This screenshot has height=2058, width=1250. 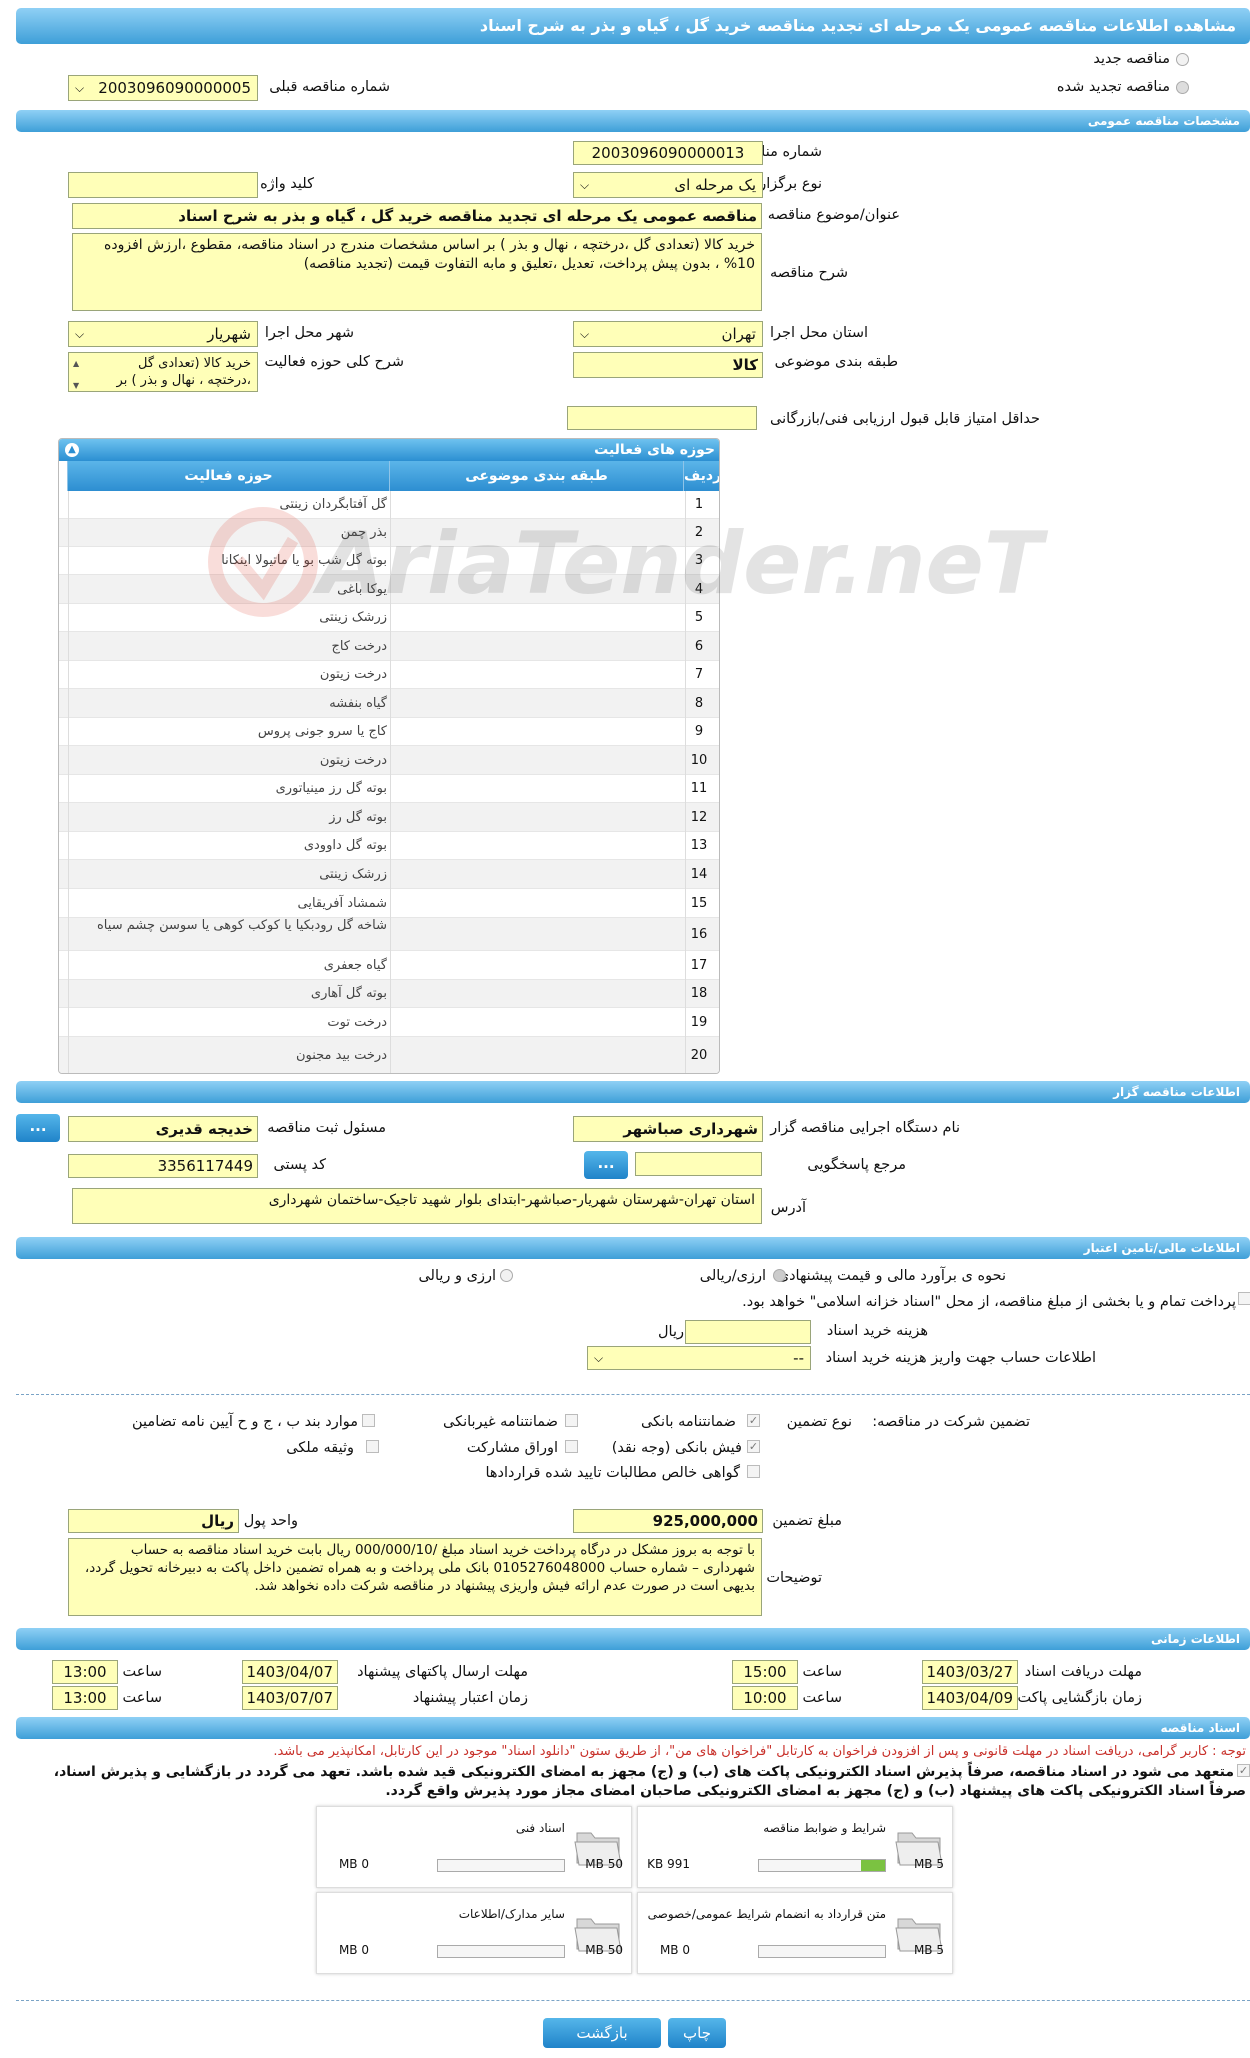 What do you see at coordinates (951, 1422) in the screenshot?
I see `guarantee-label: تضمین شرکت در مناقصه:` at bounding box center [951, 1422].